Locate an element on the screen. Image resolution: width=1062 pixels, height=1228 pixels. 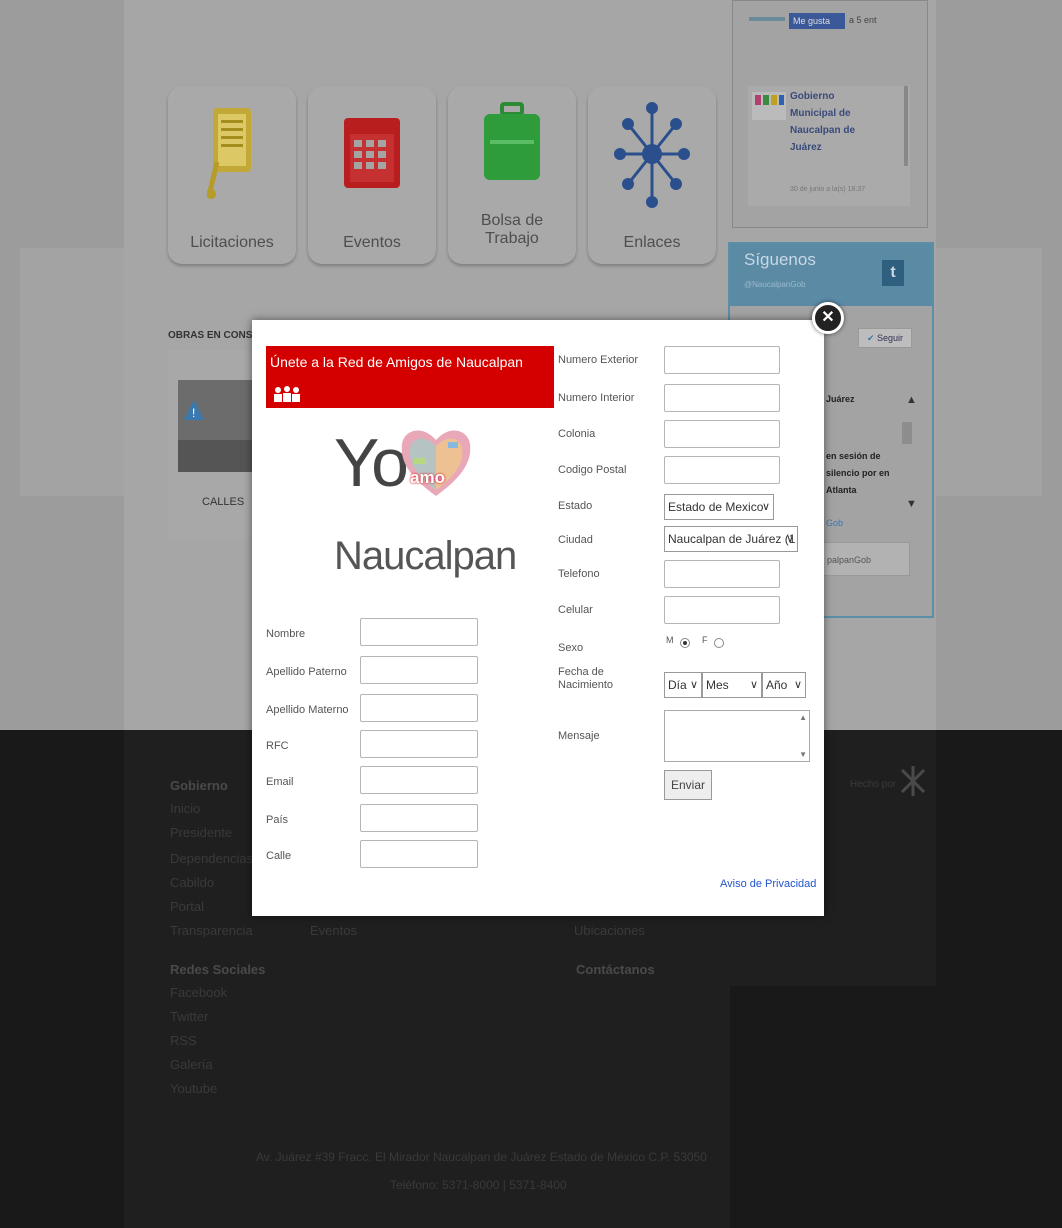
estado-value: Estado de Mexico is located at coordinates (716, 507).